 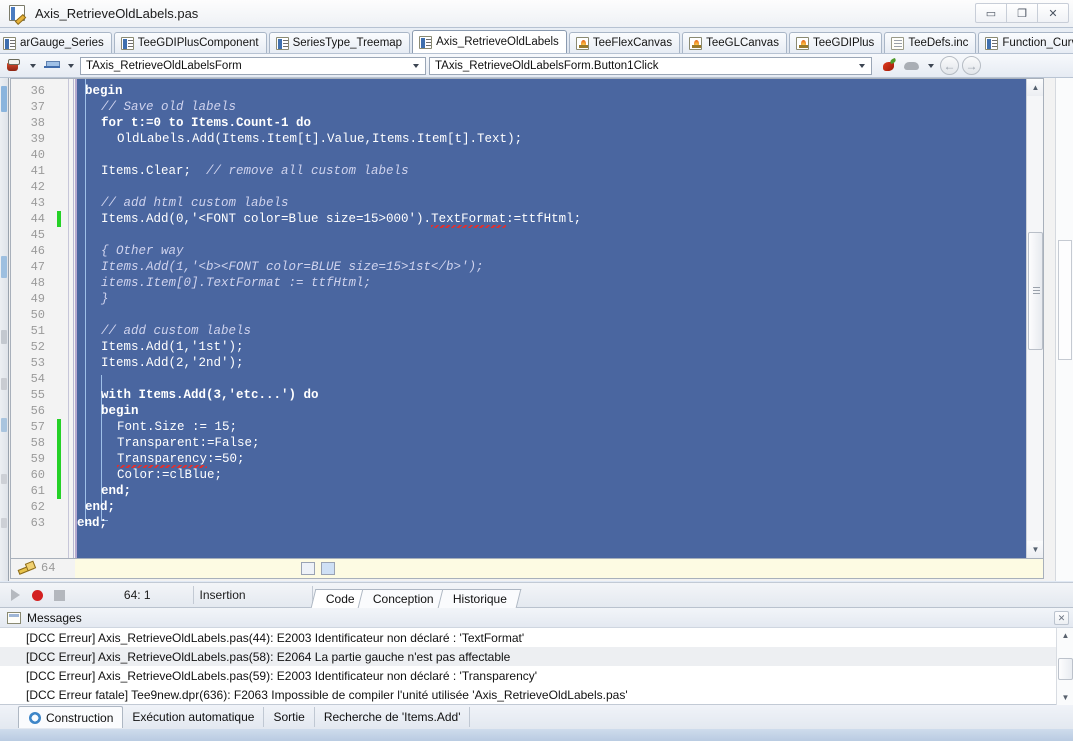 What do you see at coordinates (206, 123) in the screenshot?
I see `code-line: for t:=0 to Items.Count-1 do` at bounding box center [206, 123].